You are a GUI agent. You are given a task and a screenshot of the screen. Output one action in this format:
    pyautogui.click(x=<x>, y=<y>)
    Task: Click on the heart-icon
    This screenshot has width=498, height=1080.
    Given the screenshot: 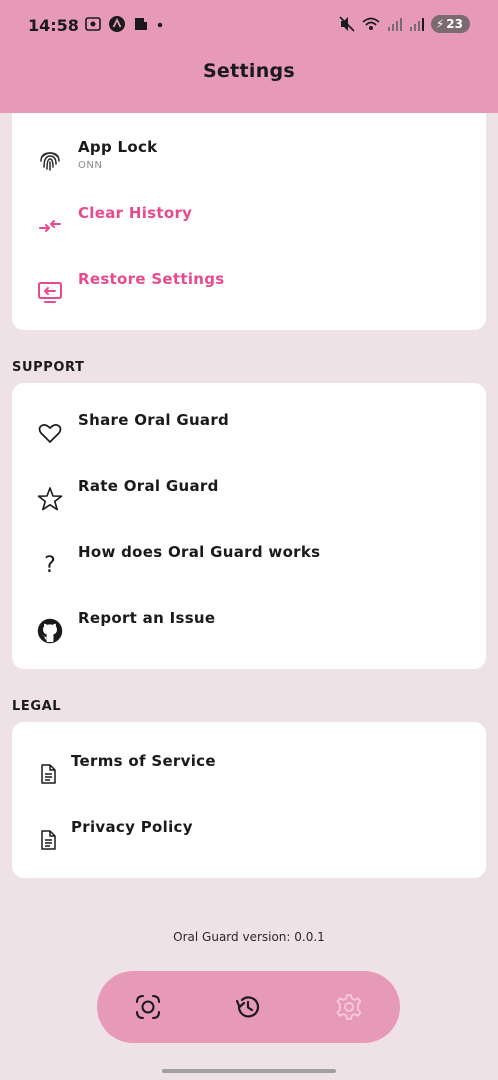 What is the action you would take?
    pyautogui.click(x=50, y=433)
    